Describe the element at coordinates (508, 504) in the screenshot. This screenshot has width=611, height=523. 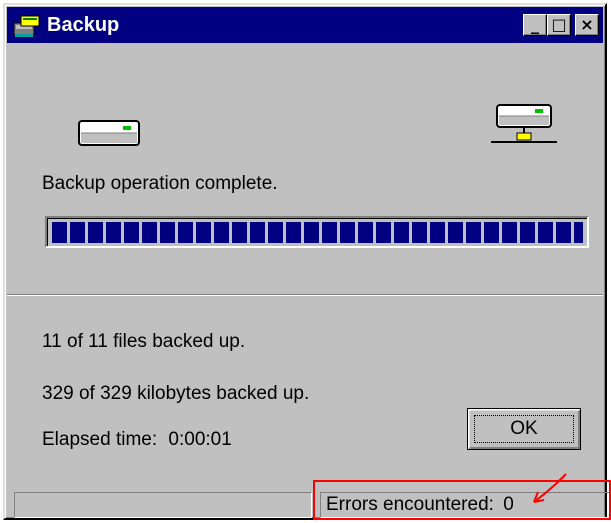
I see `errors-count: 0` at that location.